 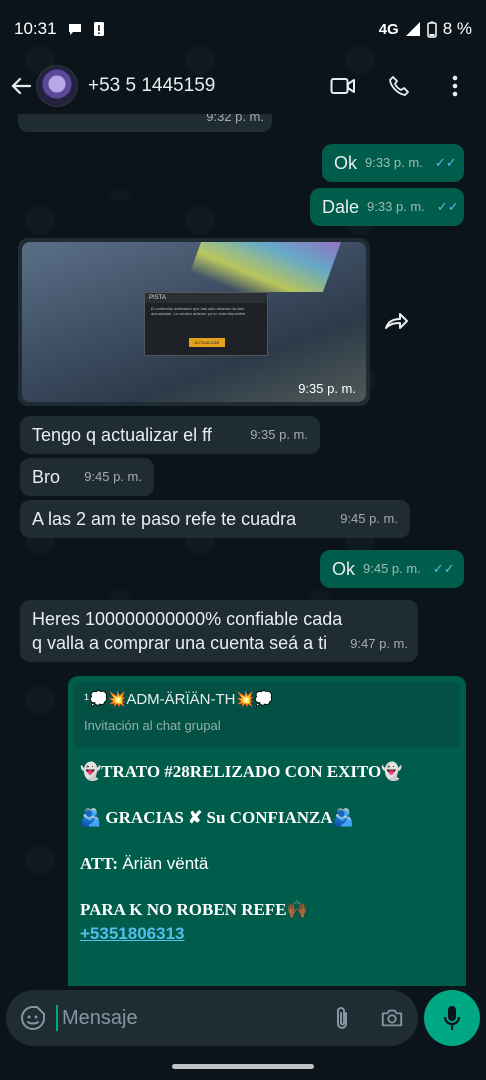 What do you see at coordinates (412, 29) in the screenshot?
I see `signal-icon` at bounding box center [412, 29].